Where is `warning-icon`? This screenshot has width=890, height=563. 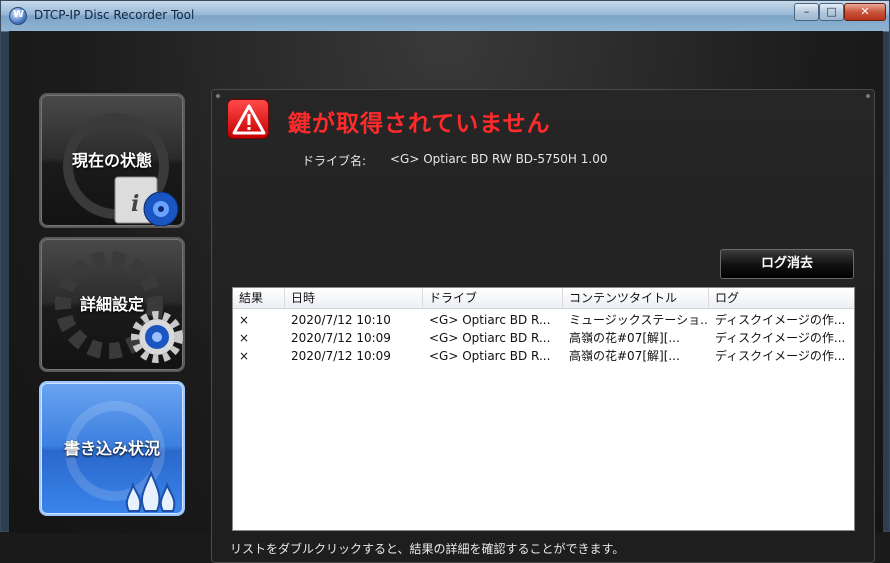
warning-icon is located at coordinates (248, 119).